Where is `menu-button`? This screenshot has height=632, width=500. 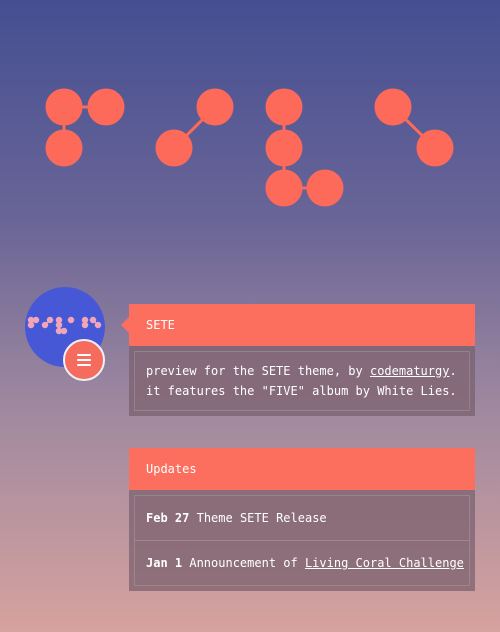 menu-button is located at coordinates (84, 360).